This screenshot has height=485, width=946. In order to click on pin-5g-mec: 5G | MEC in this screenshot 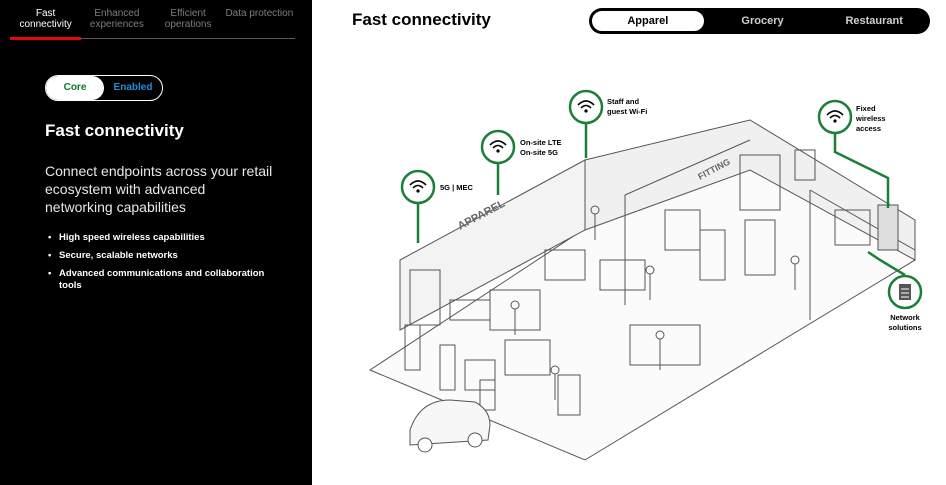, I will do `click(437, 187)`.